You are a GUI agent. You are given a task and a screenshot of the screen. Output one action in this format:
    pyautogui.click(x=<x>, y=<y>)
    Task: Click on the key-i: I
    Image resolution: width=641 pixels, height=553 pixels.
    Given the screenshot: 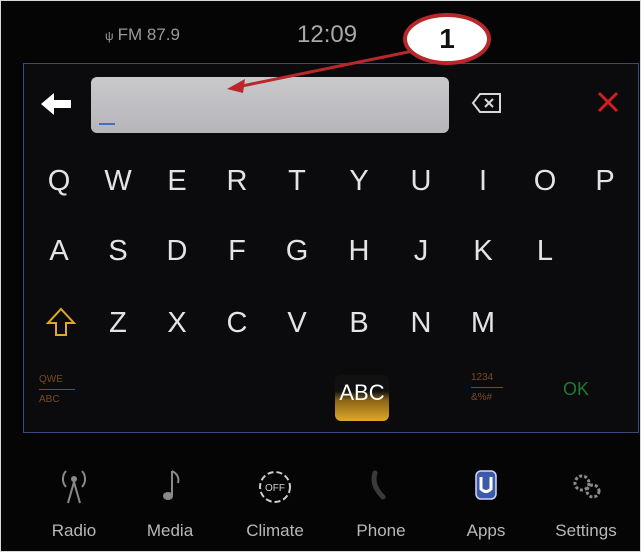 What is the action you would take?
    pyautogui.click(x=483, y=181)
    